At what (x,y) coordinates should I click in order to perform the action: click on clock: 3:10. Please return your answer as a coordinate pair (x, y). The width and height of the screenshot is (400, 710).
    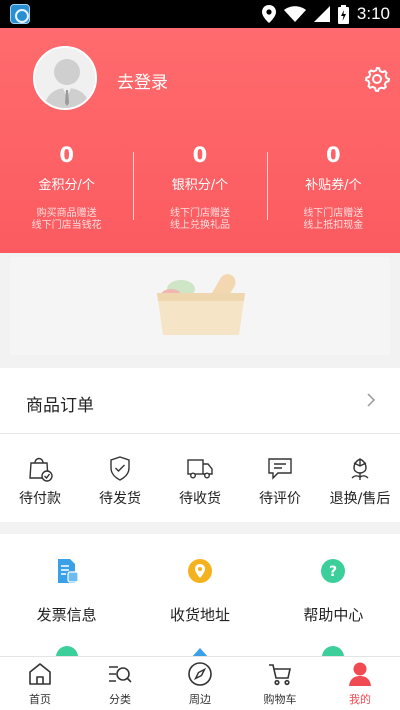
    Looking at the image, I should click on (373, 13).